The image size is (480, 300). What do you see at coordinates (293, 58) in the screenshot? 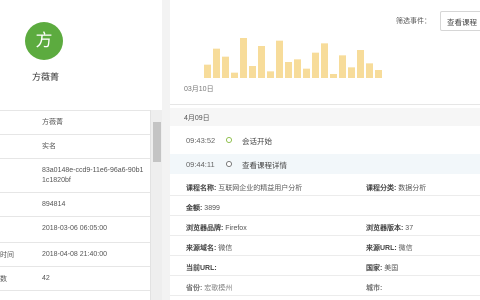
I see `activity-bar-chart` at bounding box center [293, 58].